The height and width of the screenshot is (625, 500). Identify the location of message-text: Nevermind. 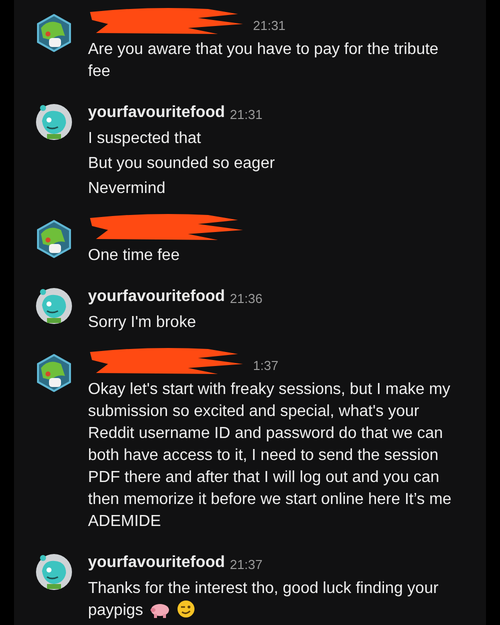
(127, 189).